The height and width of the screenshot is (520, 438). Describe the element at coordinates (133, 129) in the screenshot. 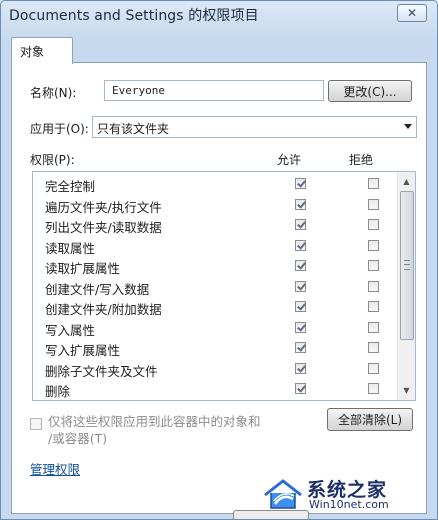

I see `apply-to-value: 只有该文件夹` at that location.